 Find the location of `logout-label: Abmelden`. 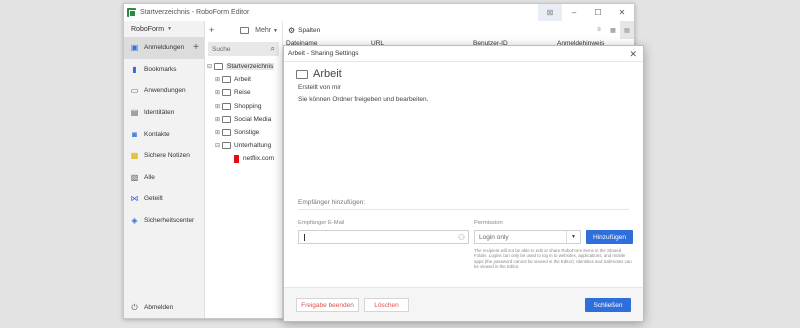

logout-label: Abmelden is located at coordinates (159, 307).